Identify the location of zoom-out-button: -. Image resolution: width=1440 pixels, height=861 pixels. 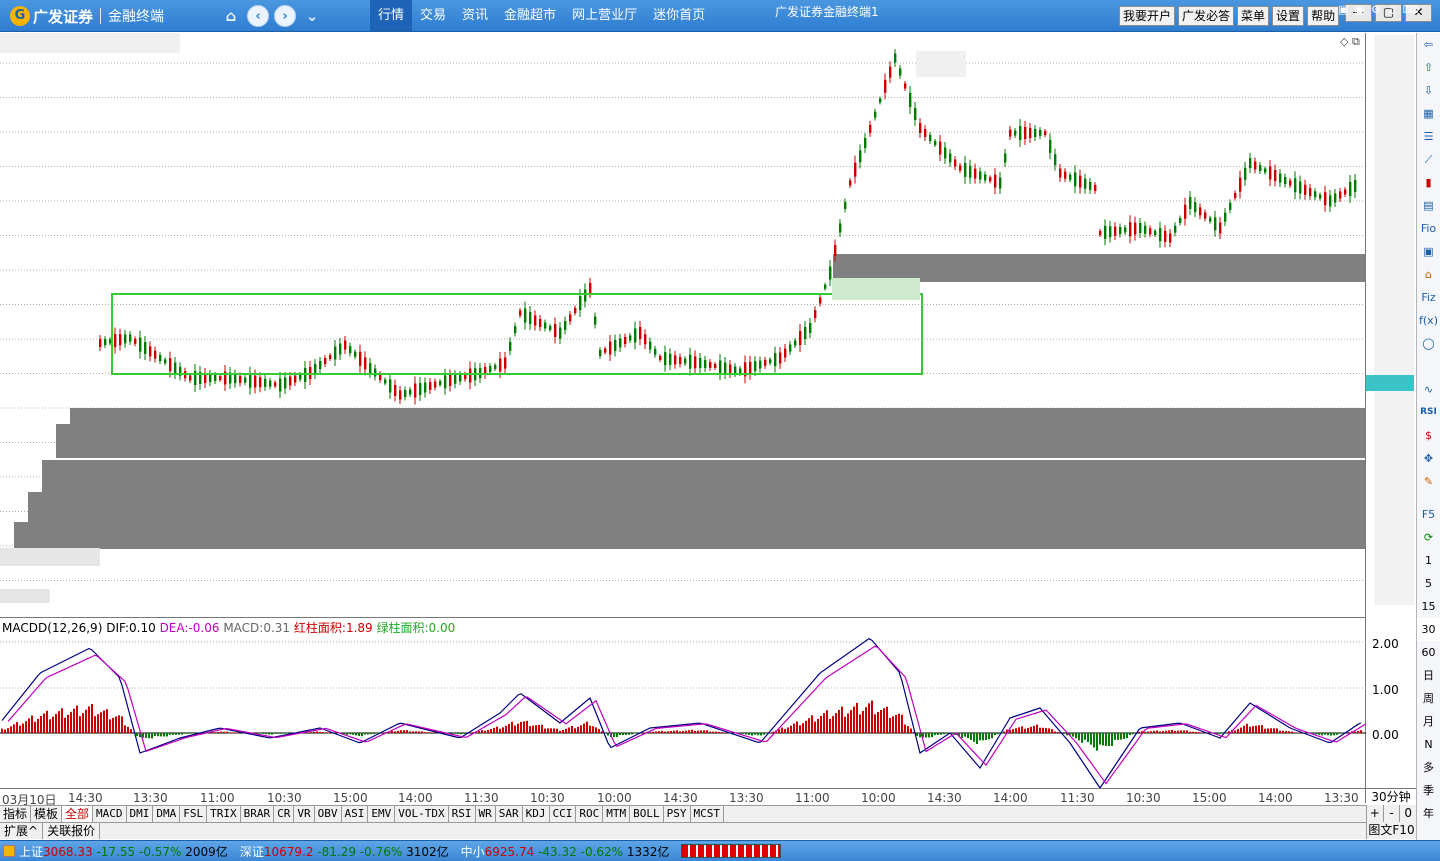
(1391, 813).